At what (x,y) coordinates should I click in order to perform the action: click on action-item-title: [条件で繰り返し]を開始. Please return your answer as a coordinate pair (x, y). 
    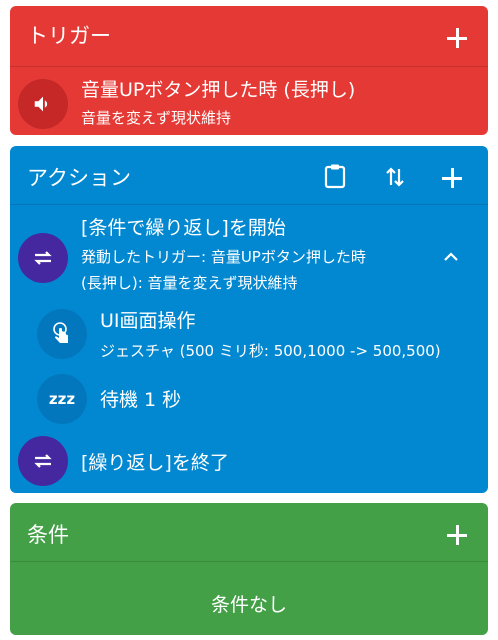
    Looking at the image, I should click on (183, 228).